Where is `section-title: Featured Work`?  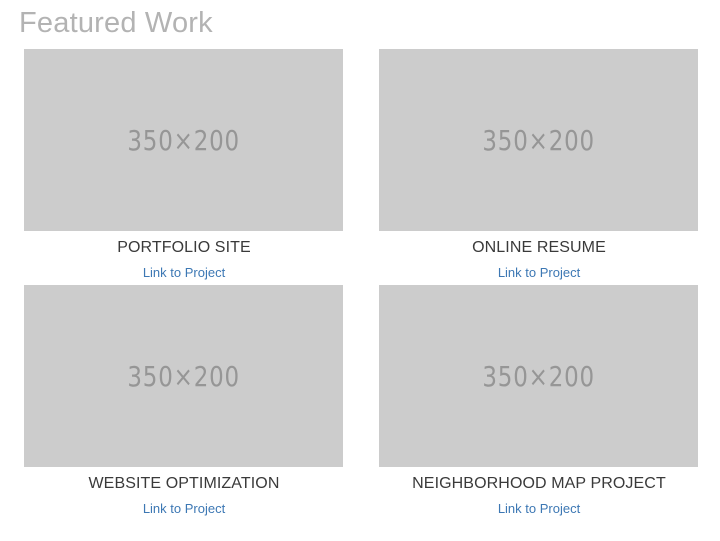 section-title: Featured Work is located at coordinates (116, 23).